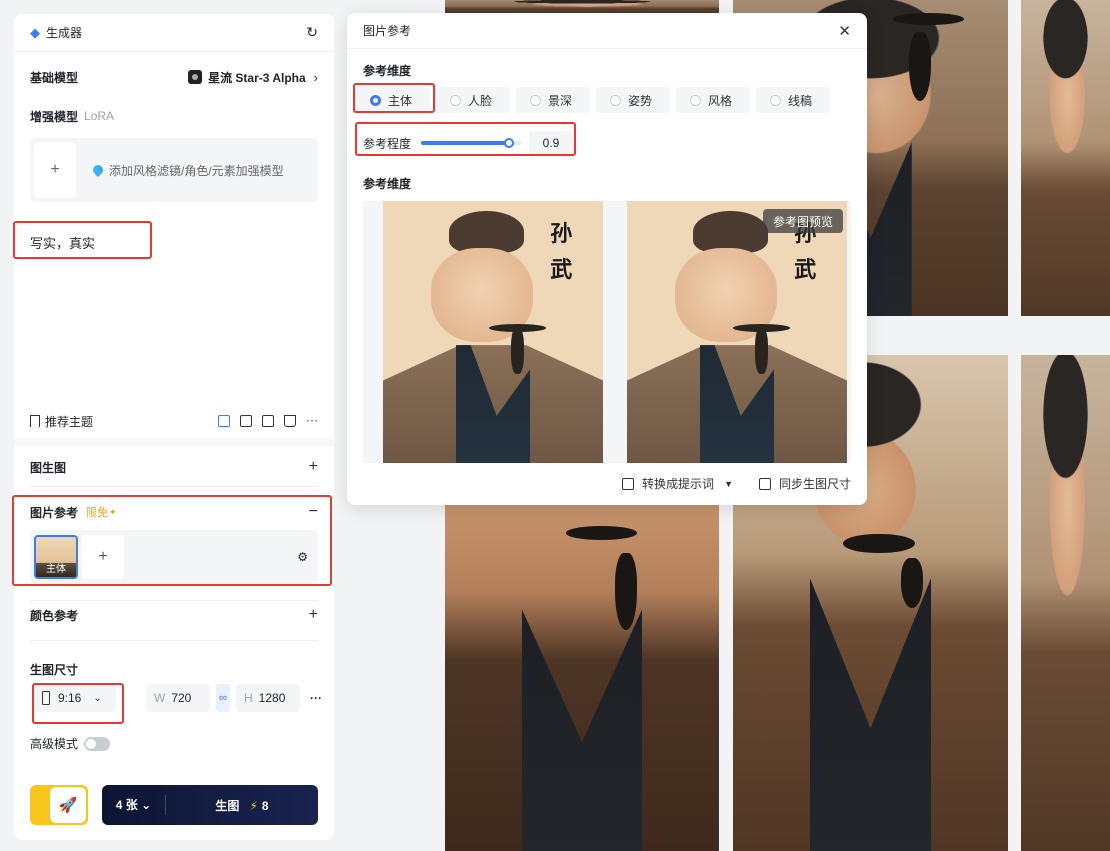  What do you see at coordinates (97, 513) in the screenshot?
I see `free-badge: 限免` at bounding box center [97, 513].